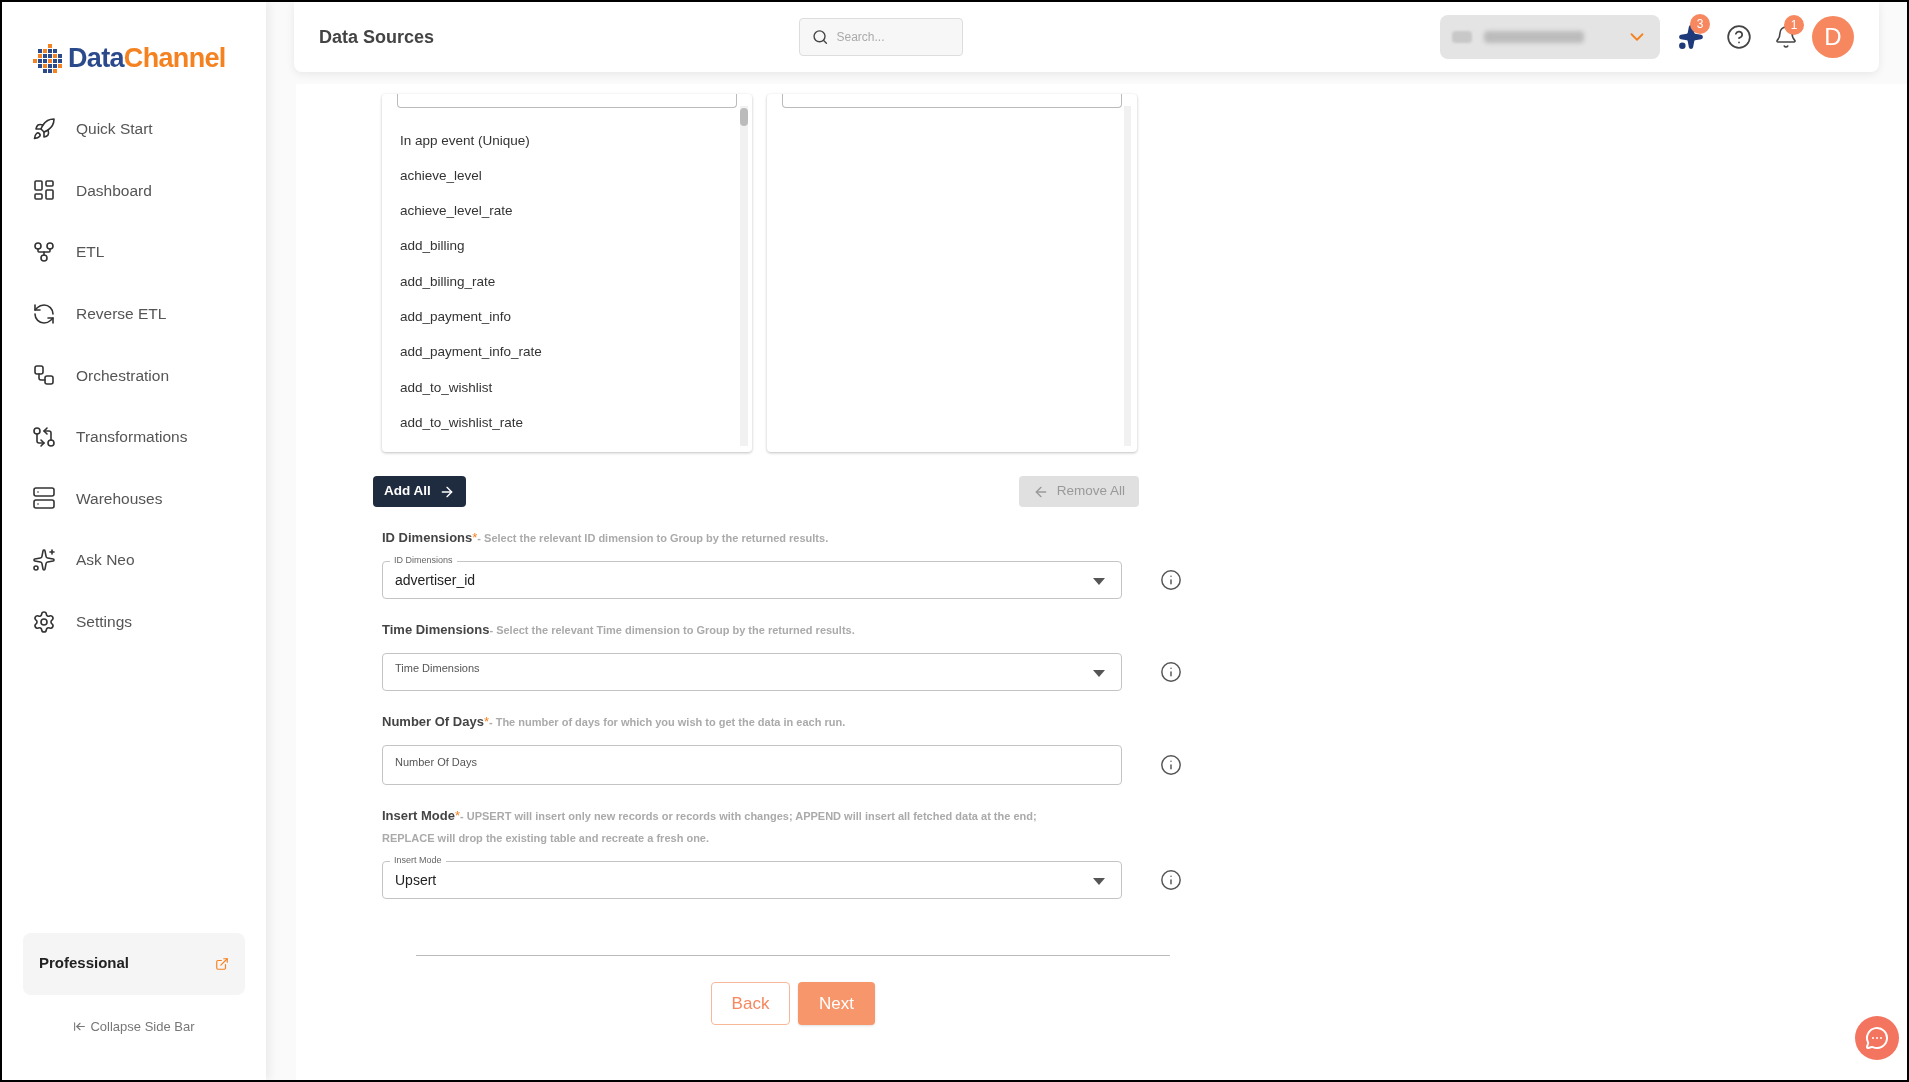 The width and height of the screenshot is (1909, 1082). Describe the element at coordinates (1739, 37) in the screenshot. I see `help-icon` at that location.